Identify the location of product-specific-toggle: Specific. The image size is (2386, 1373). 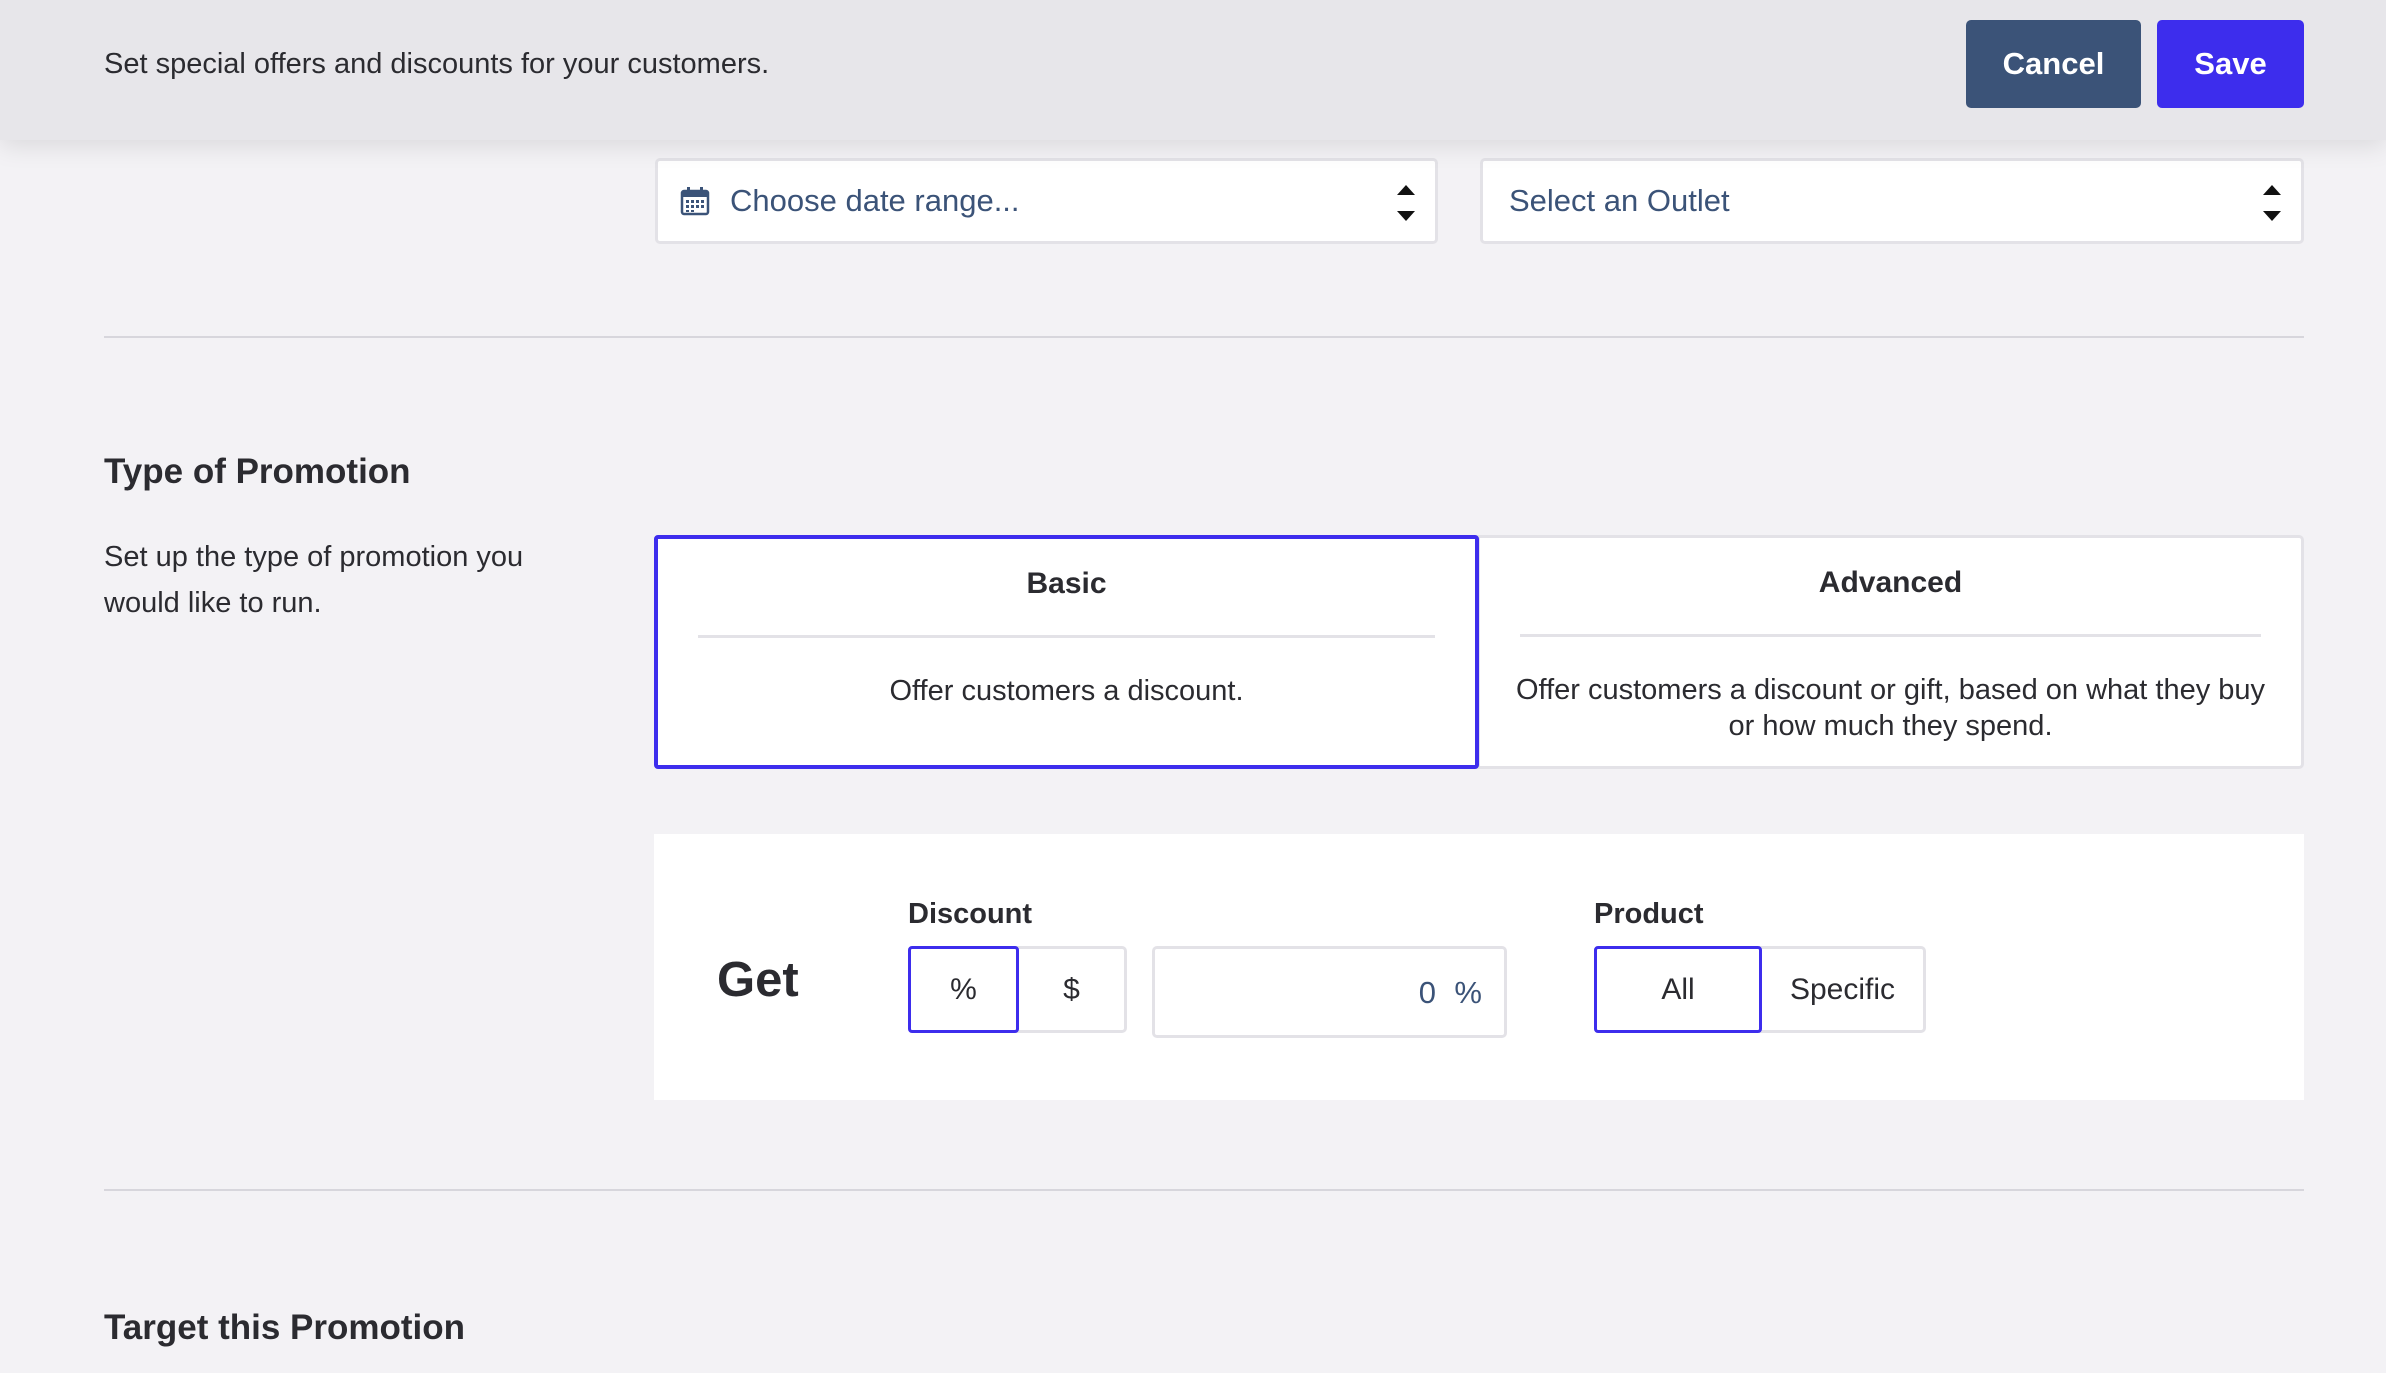
(1842, 989).